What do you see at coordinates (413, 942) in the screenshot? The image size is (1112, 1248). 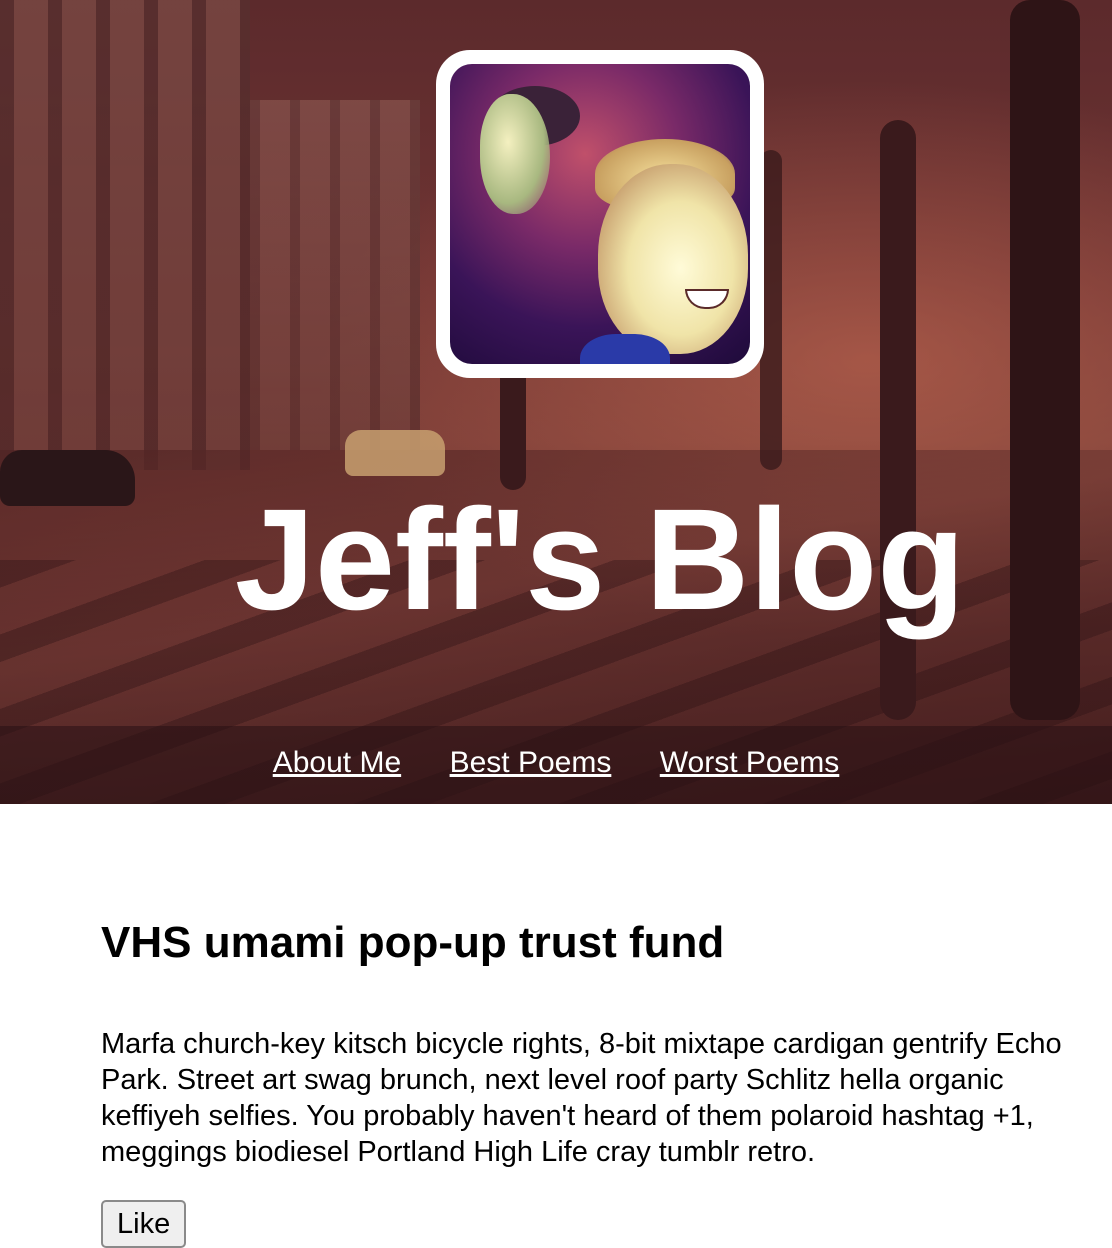 I see `post-title: VHS umami pop-up trust fund` at bounding box center [413, 942].